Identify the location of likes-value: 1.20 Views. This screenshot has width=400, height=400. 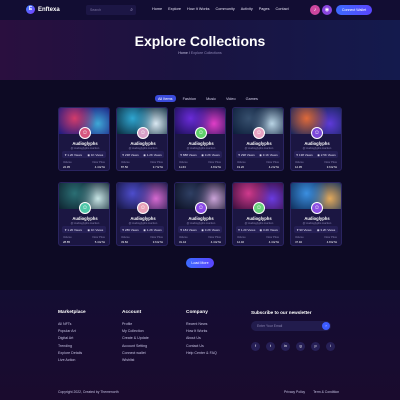
(74, 154).